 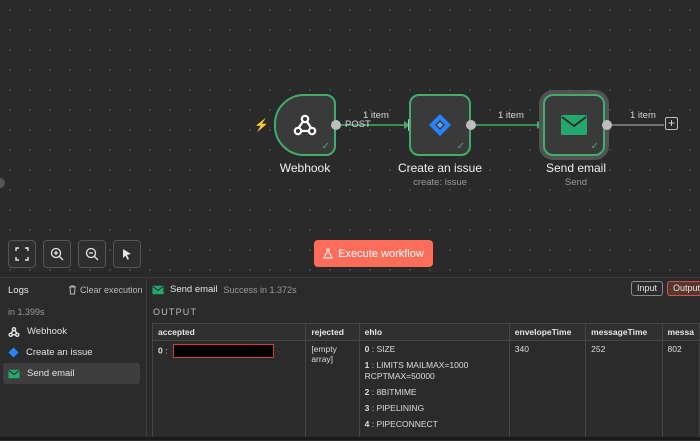 I want to click on ehlo-entry: 3 : PIPELINING, so click(x=394, y=408).